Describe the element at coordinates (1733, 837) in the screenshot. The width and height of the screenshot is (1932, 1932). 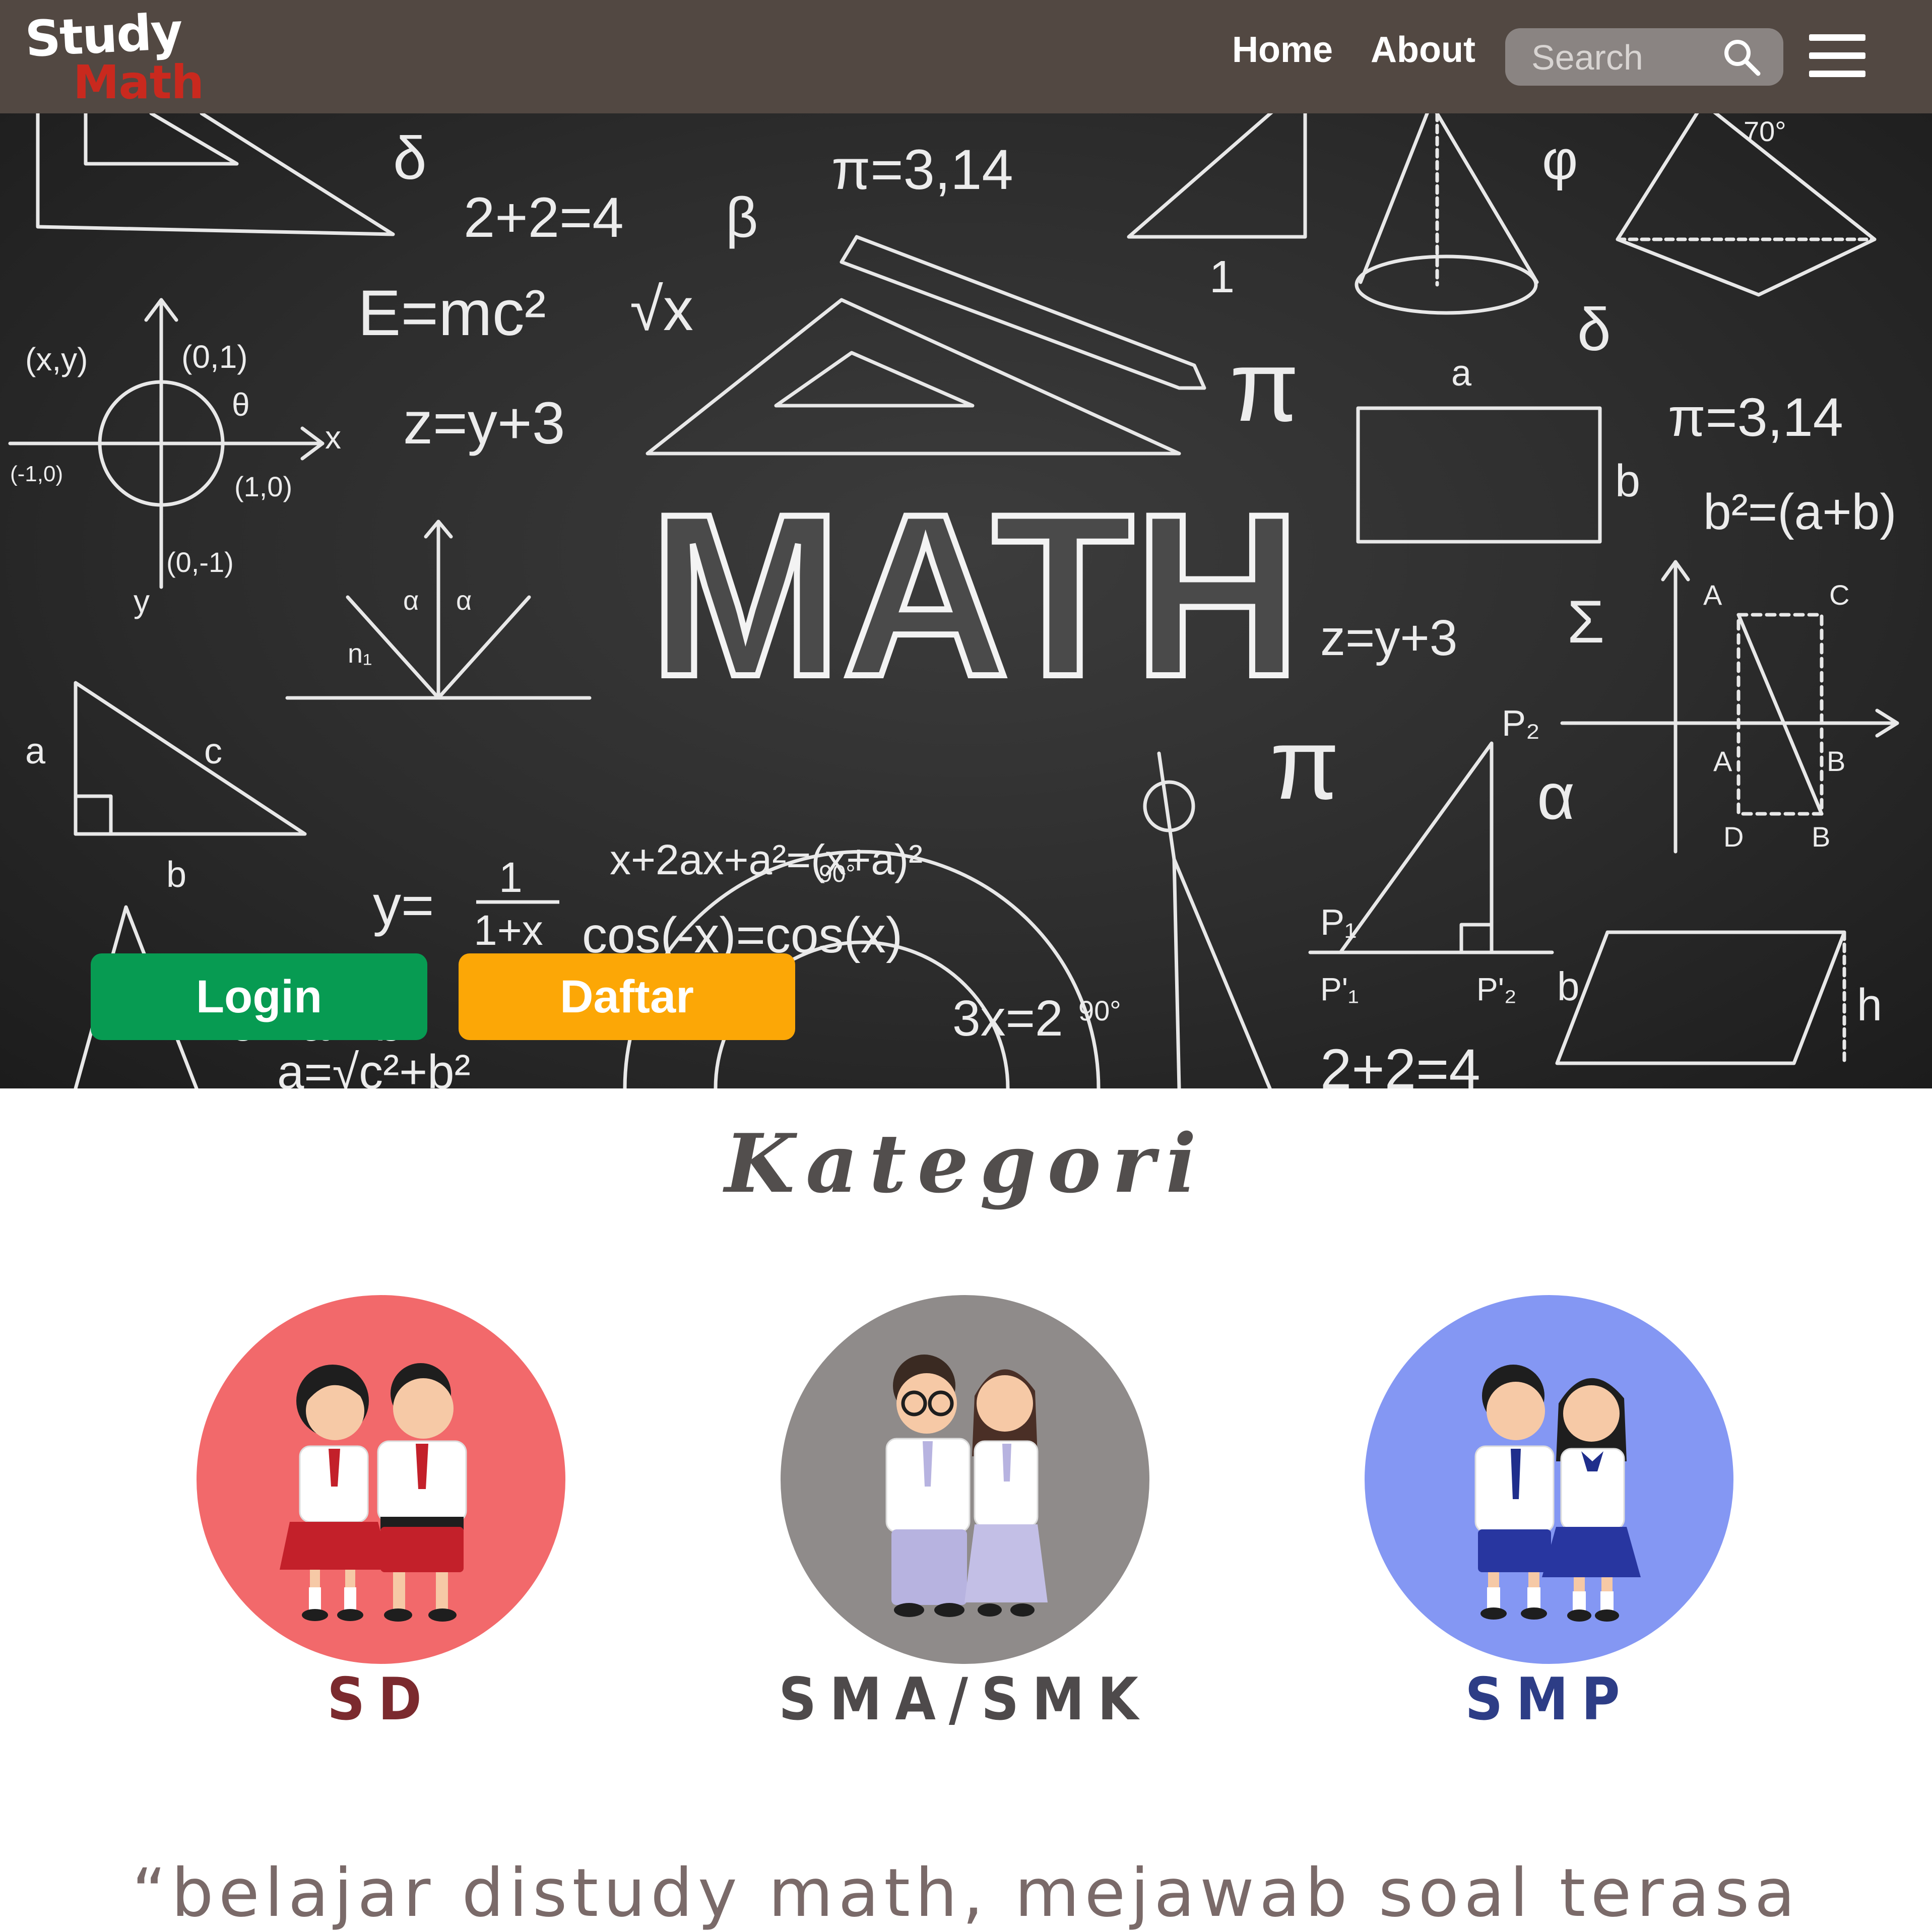
I see `svg-text: D` at that location.